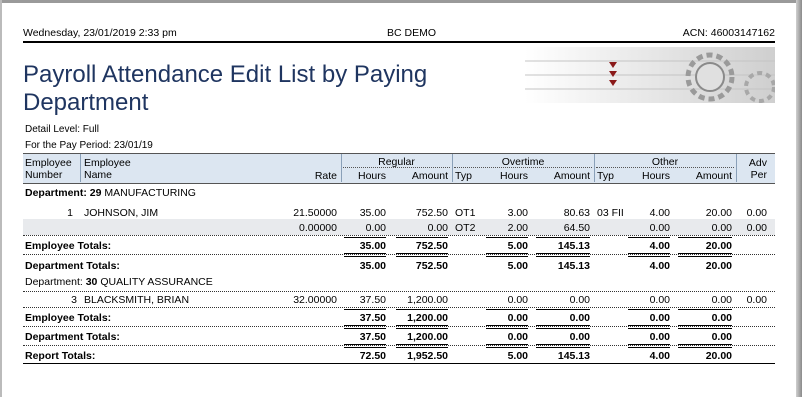 This screenshot has height=397, width=802. What do you see at coordinates (100, 33) in the screenshot?
I see `report-date: Wednesday, 23/01/2019 2:33 pm` at bounding box center [100, 33].